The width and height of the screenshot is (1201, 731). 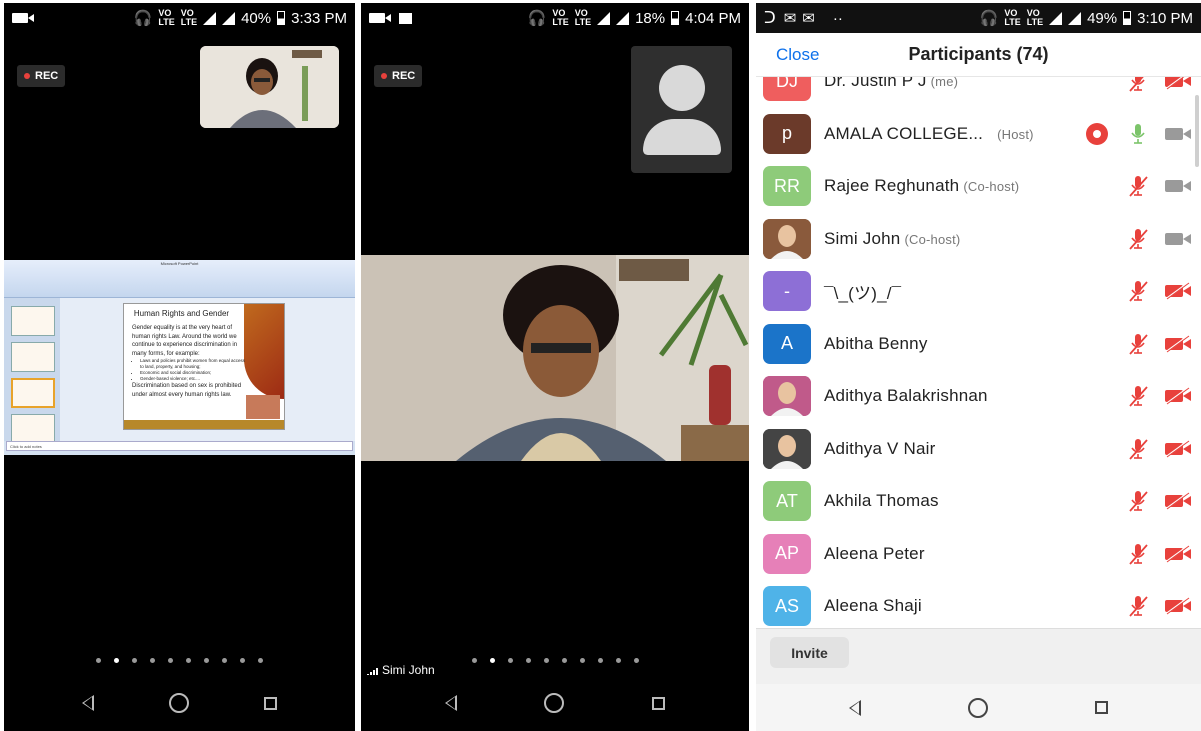 I want to click on participant-avatar: AT, so click(x=787, y=501).